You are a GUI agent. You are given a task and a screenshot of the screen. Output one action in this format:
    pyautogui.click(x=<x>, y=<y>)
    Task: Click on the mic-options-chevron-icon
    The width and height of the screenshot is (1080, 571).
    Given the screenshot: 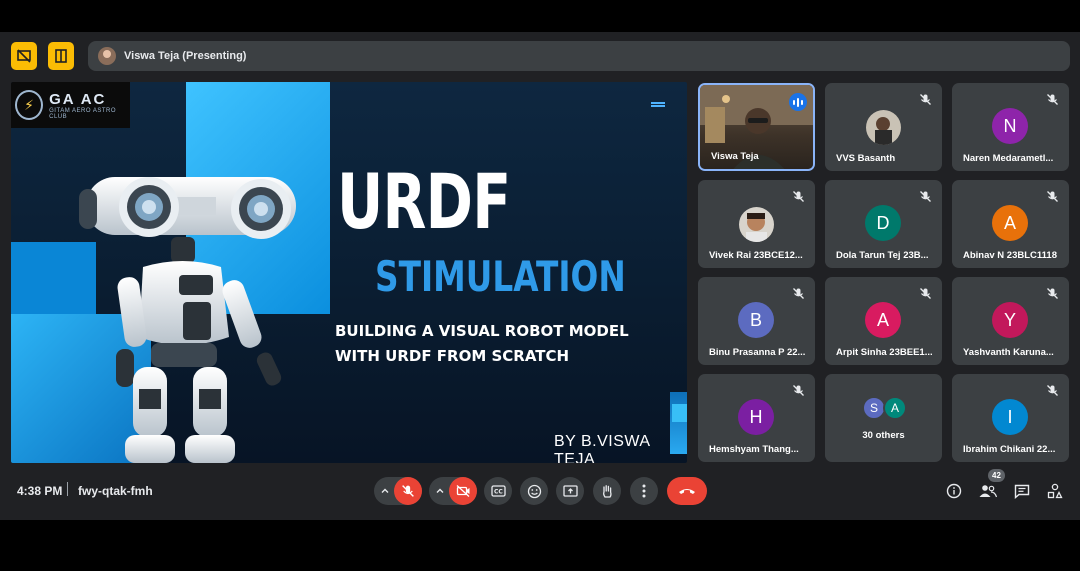 What is the action you would take?
    pyautogui.click(x=385, y=491)
    